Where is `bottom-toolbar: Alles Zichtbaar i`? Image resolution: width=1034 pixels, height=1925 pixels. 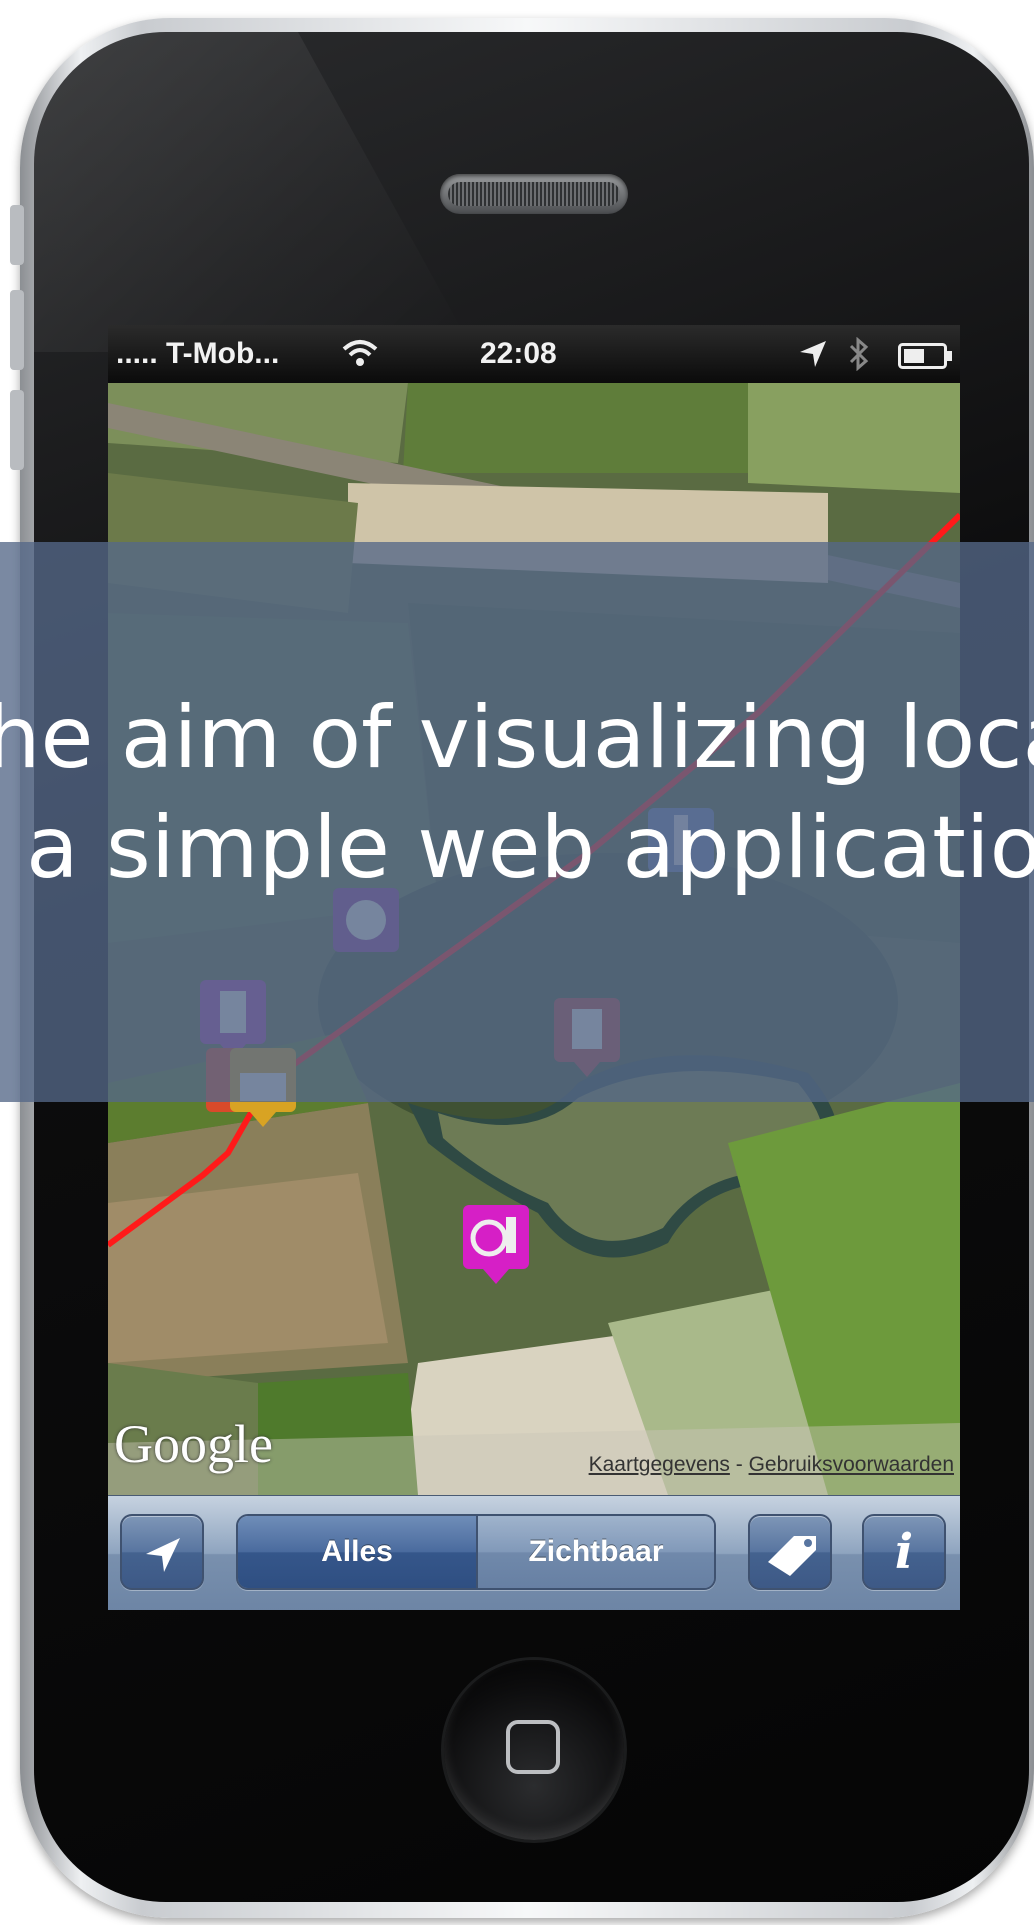 bottom-toolbar: Alles Zichtbaar i is located at coordinates (534, 1552).